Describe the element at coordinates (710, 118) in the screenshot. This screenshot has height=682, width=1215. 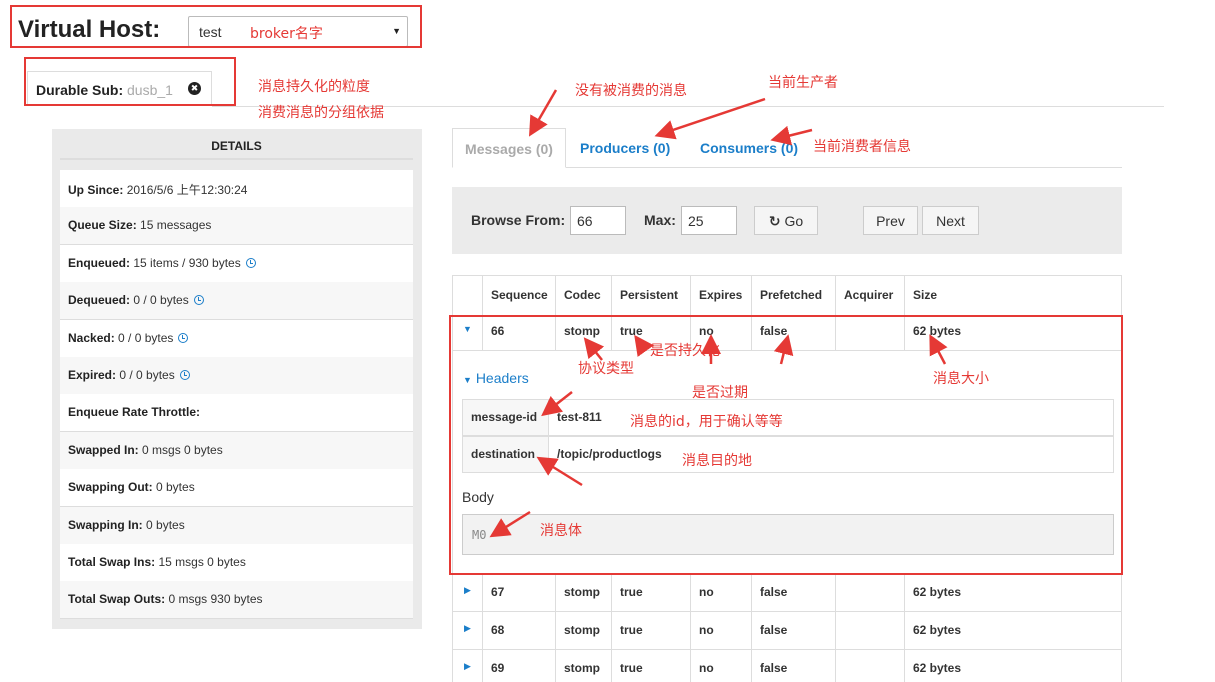
I see `arrow-producer` at that location.